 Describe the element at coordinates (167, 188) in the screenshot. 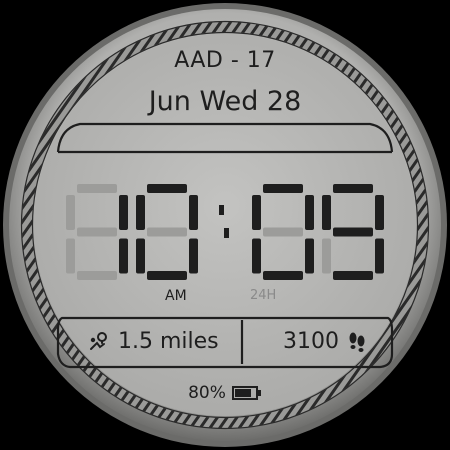

I see `digit-2-segment-a` at that location.